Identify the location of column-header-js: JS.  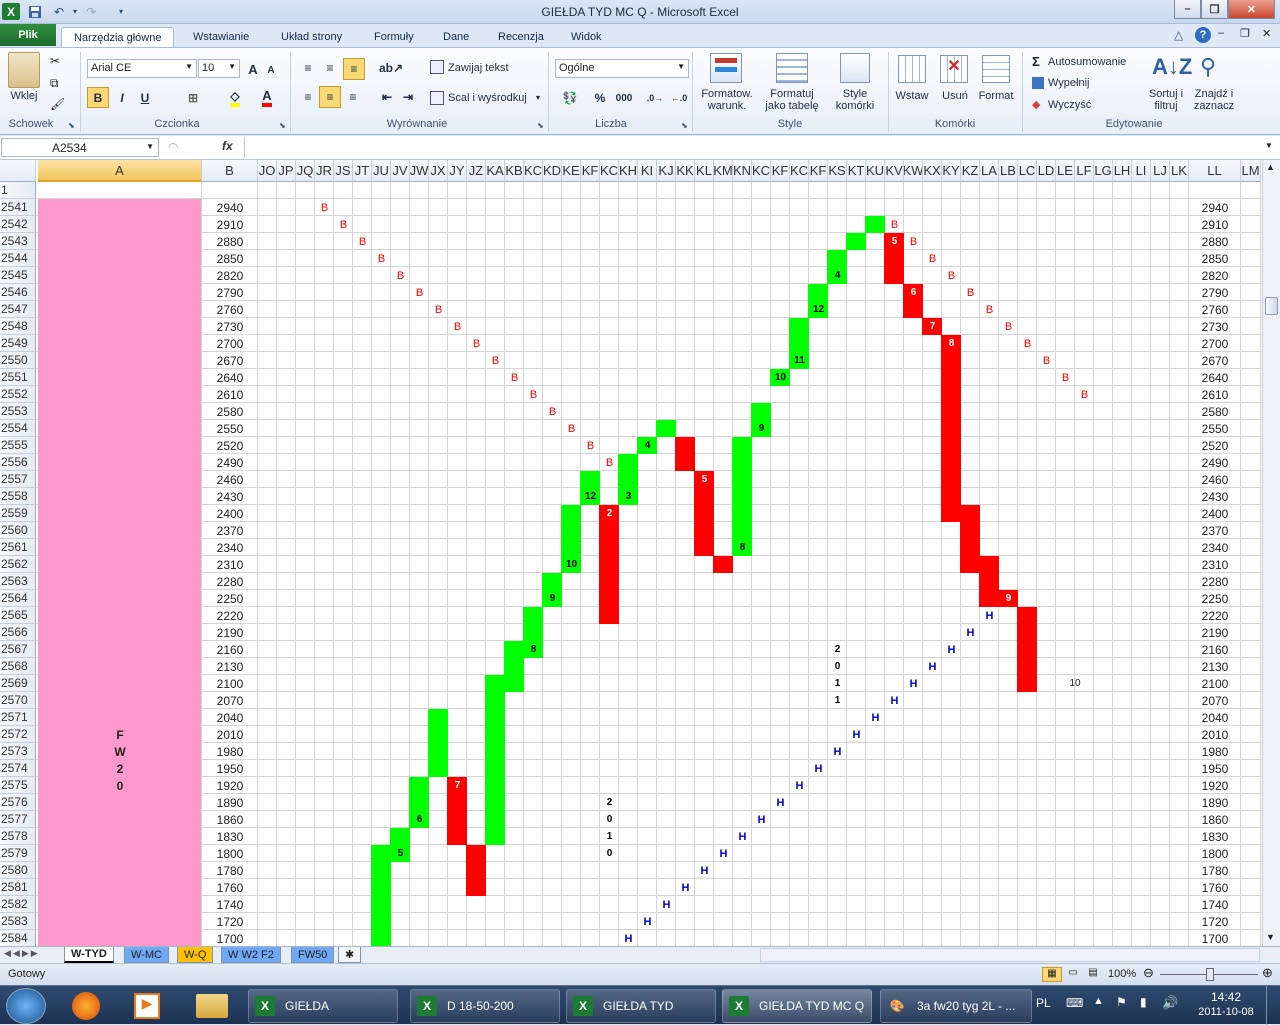
(343, 171).